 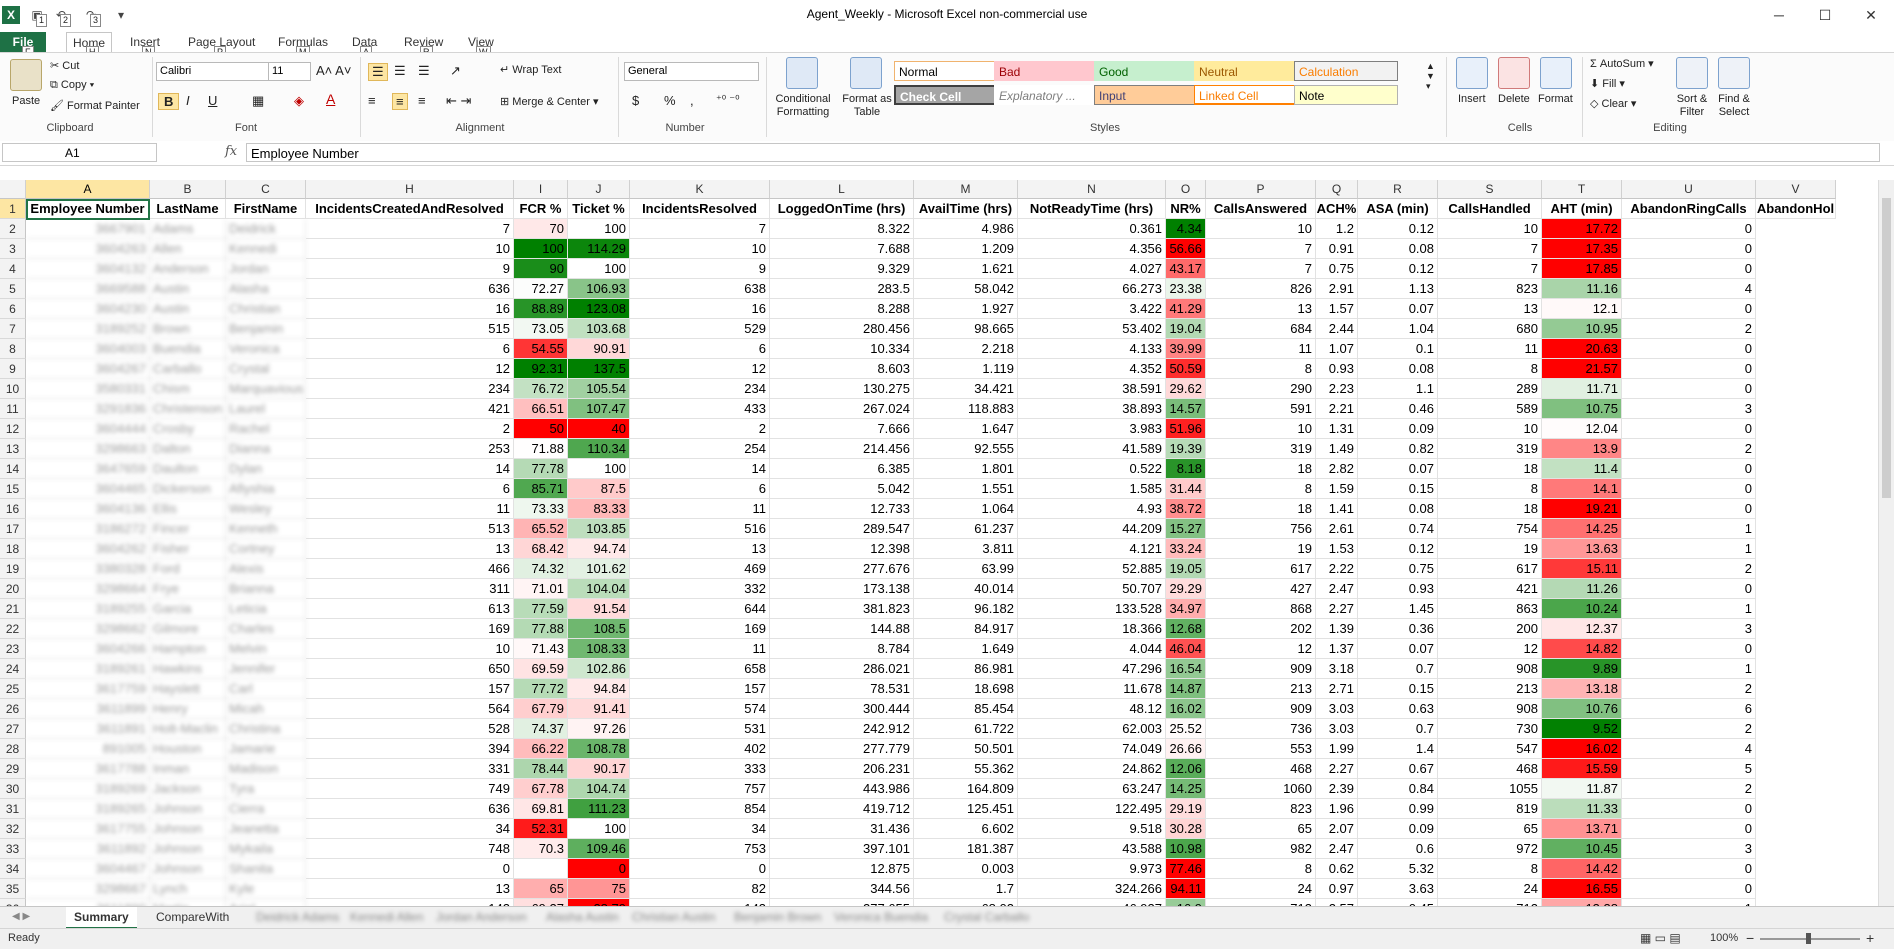 What do you see at coordinates (13, 369) in the screenshot?
I see `row-header: 9` at bounding box center [13, 369].